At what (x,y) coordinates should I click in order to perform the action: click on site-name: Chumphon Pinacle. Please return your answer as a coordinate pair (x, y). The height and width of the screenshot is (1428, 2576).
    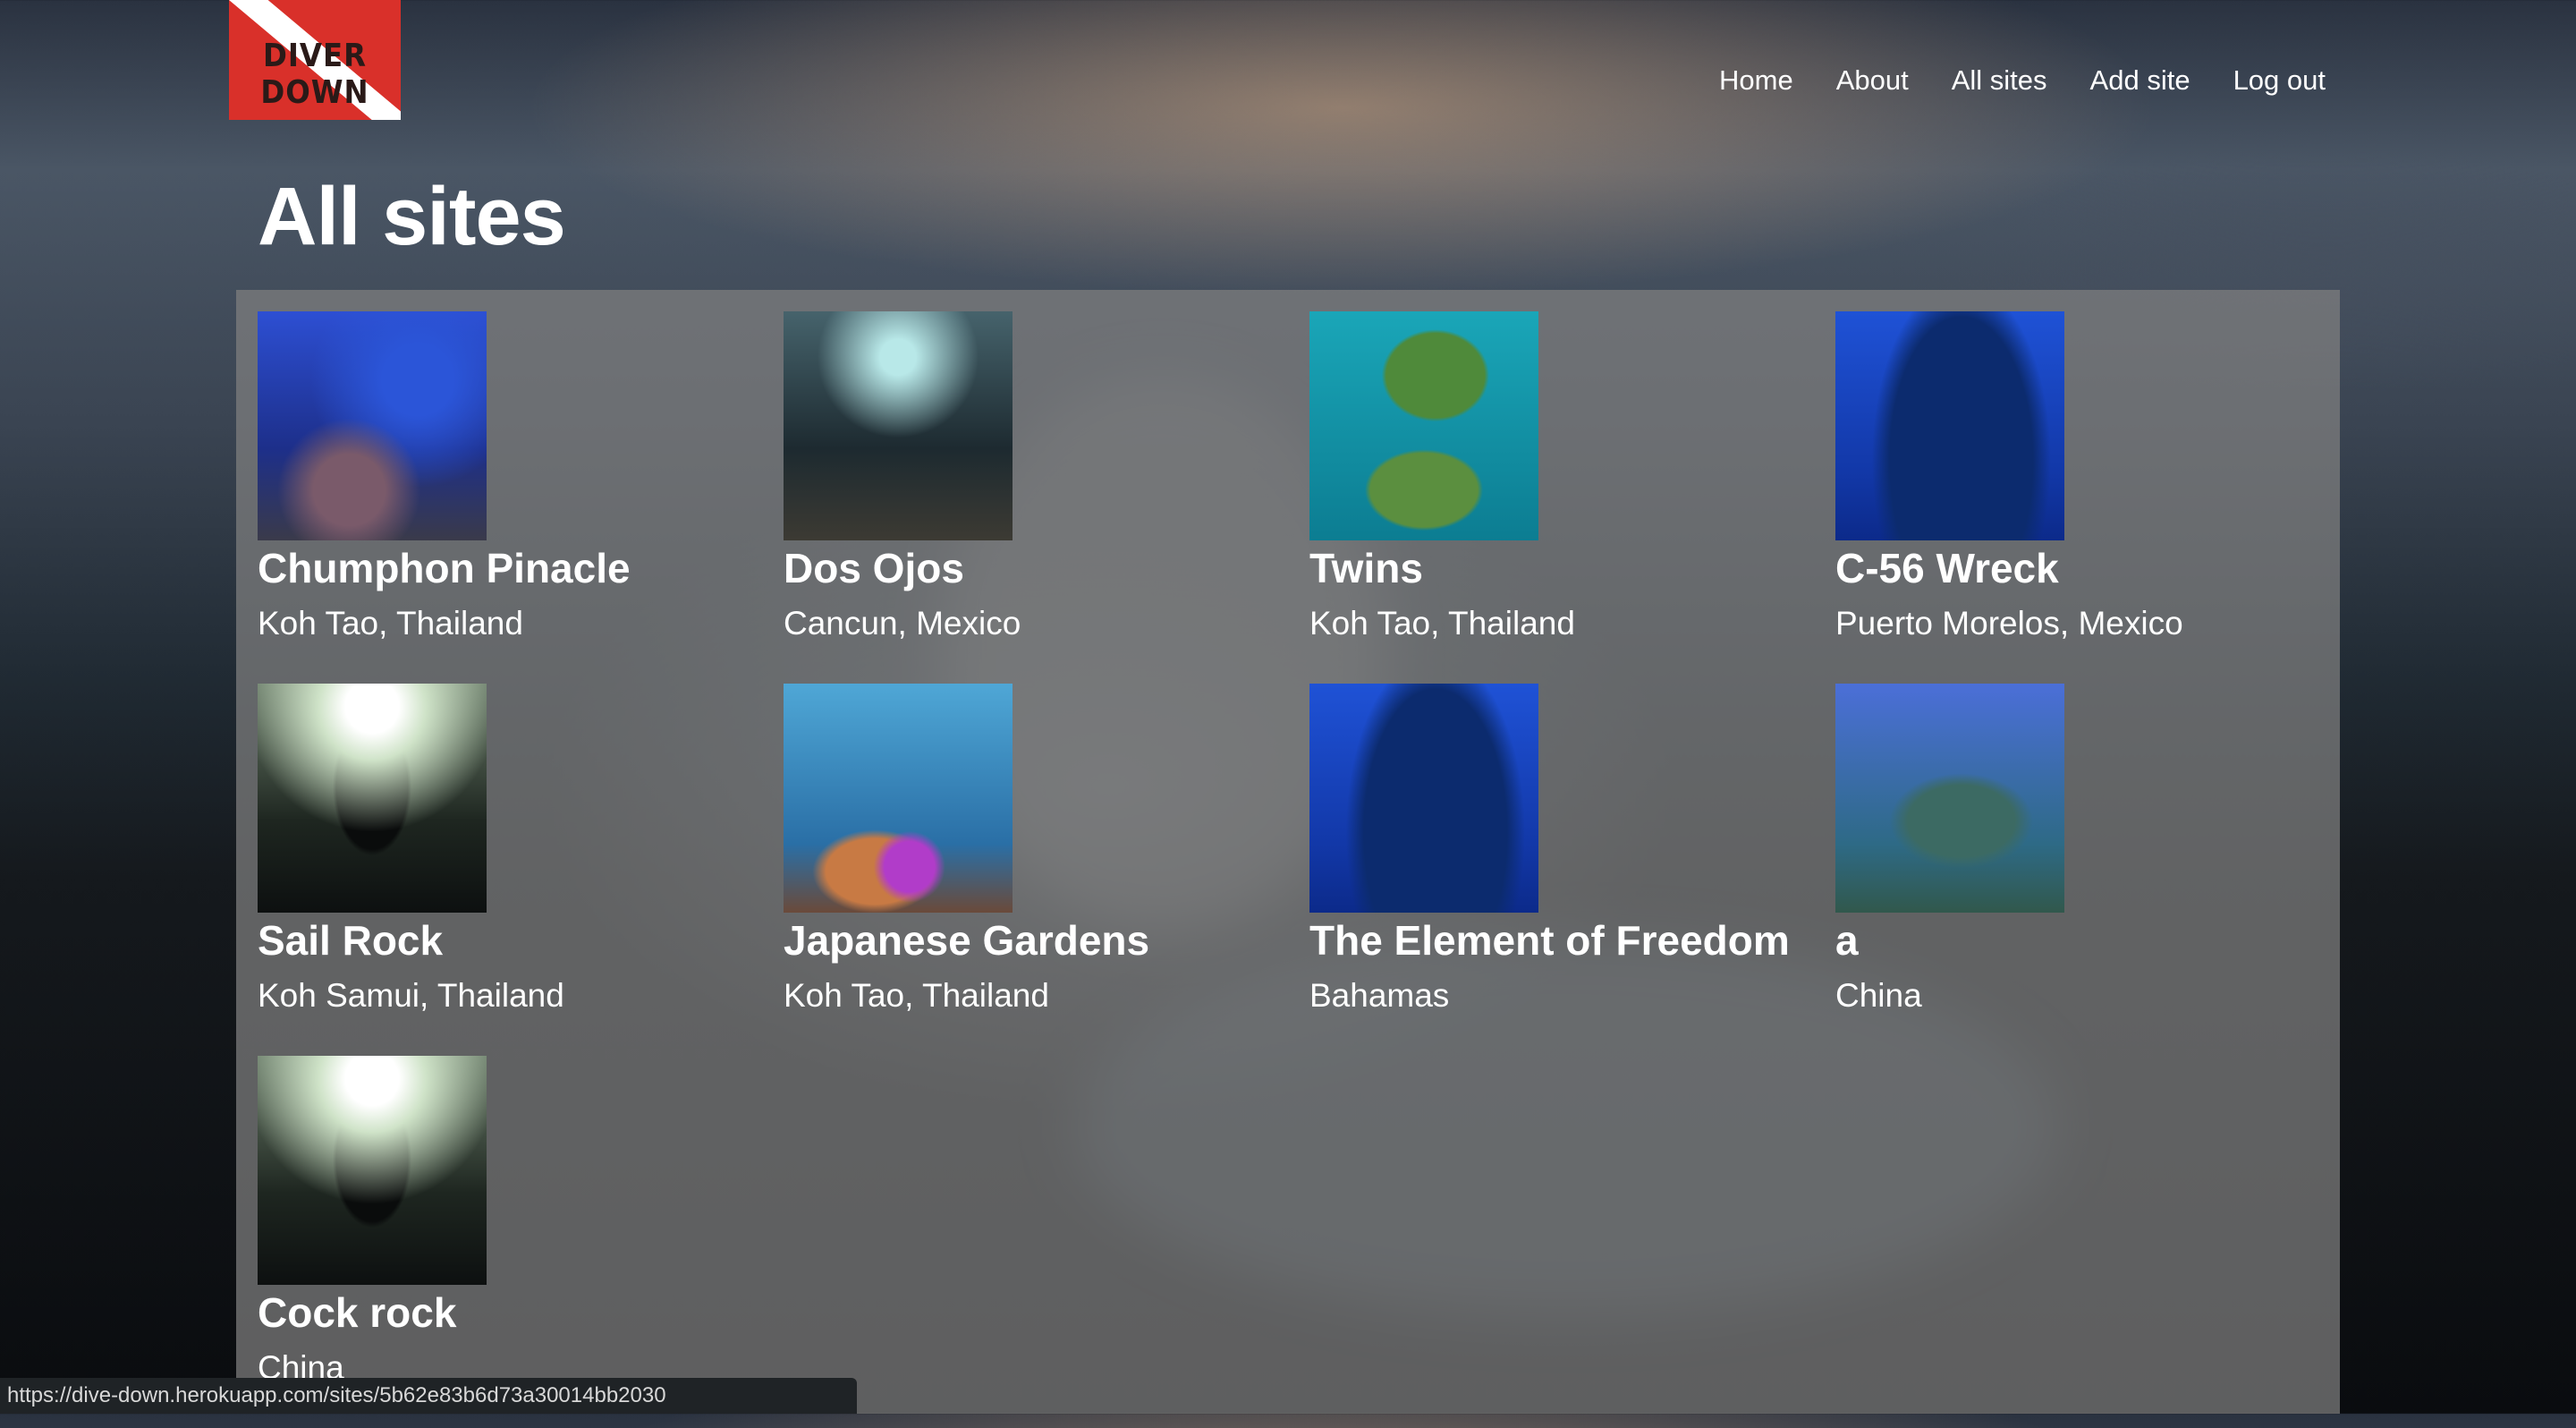
    Looking at the image, I should click on (521, 568).